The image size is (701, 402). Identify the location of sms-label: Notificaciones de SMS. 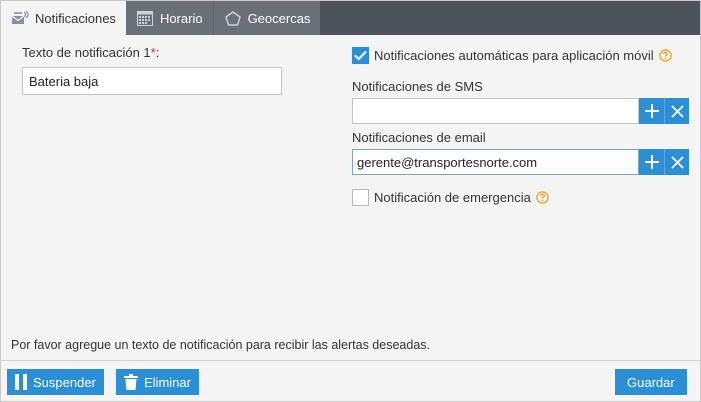
(417, 86).